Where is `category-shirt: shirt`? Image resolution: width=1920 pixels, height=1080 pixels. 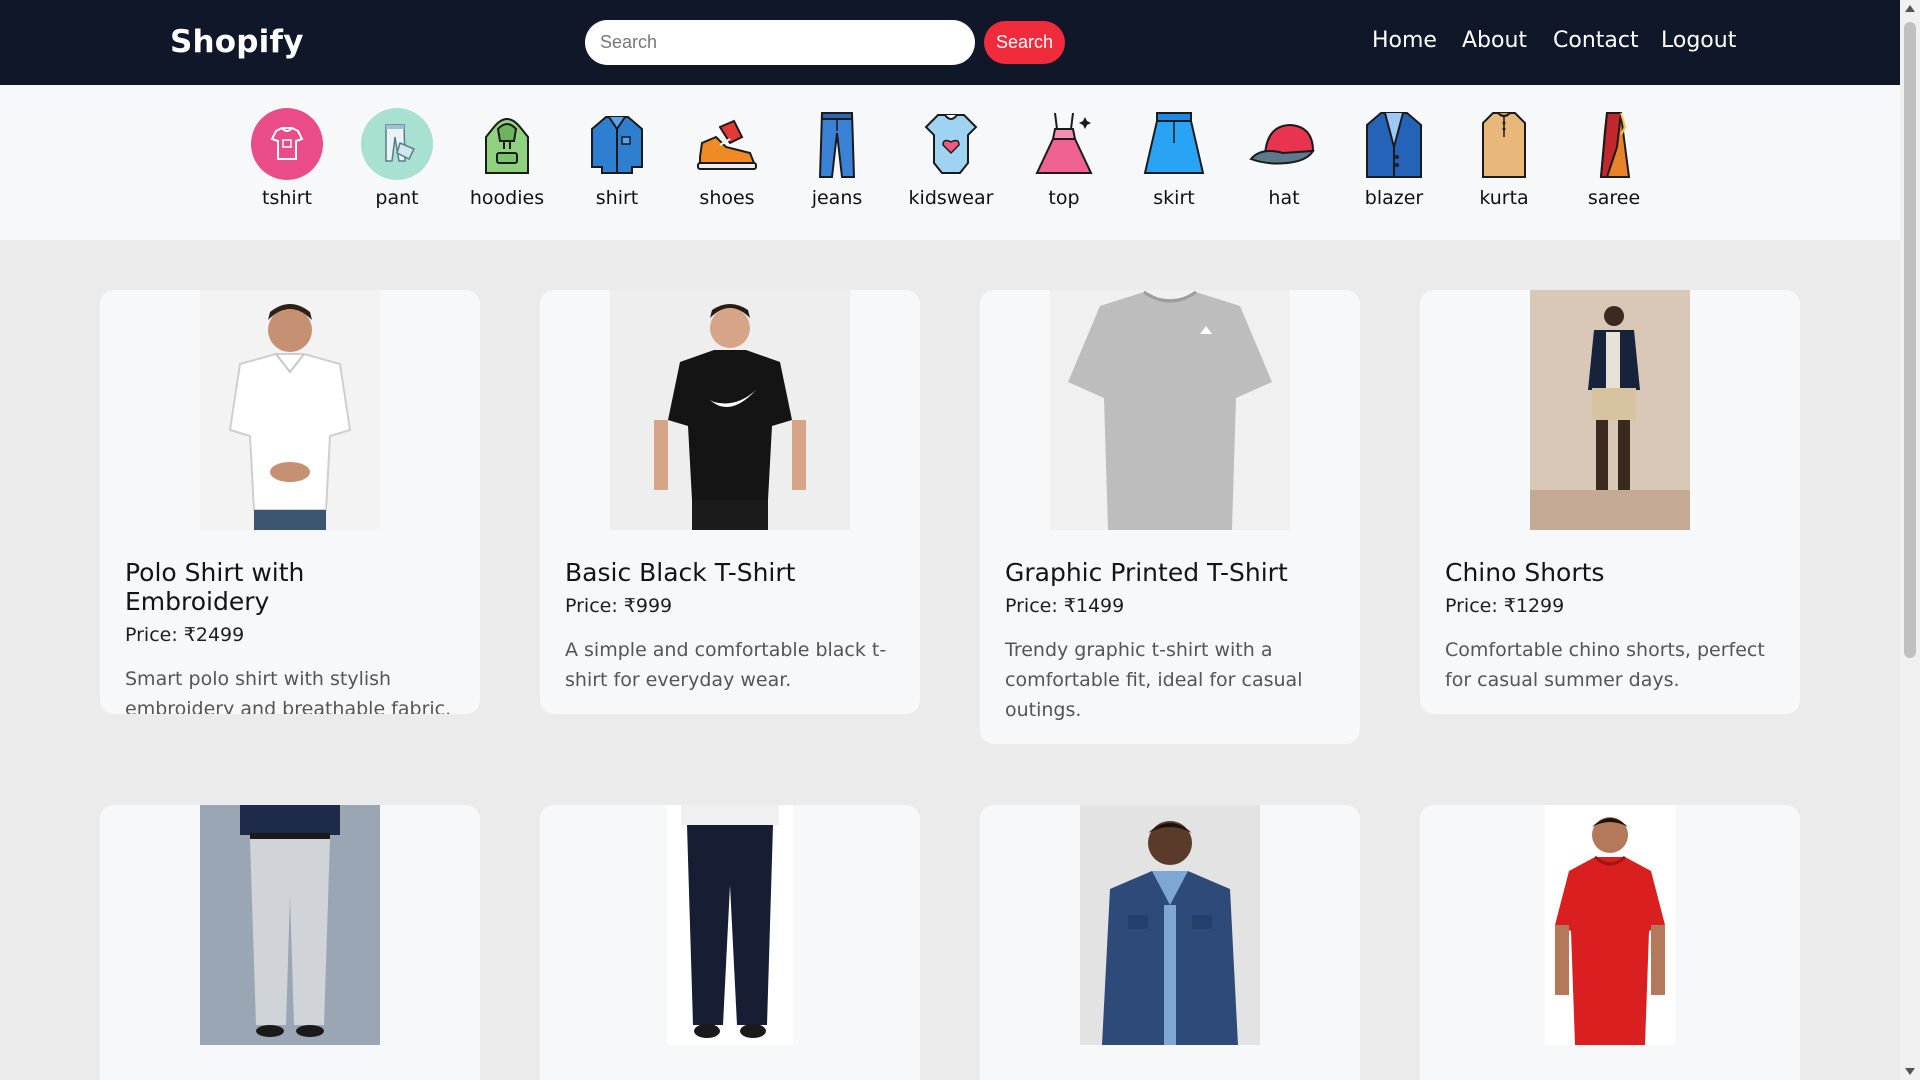
category-shirt: shirt is located at coordinates (617, 158).